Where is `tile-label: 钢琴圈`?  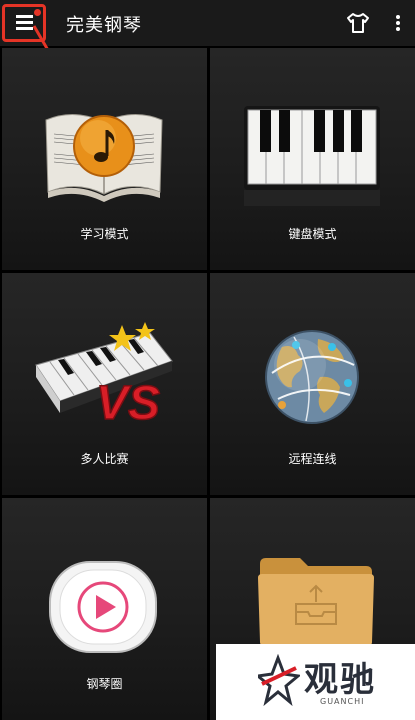
tile-label: 钢琴圈 is located at coordinates (104, 684).